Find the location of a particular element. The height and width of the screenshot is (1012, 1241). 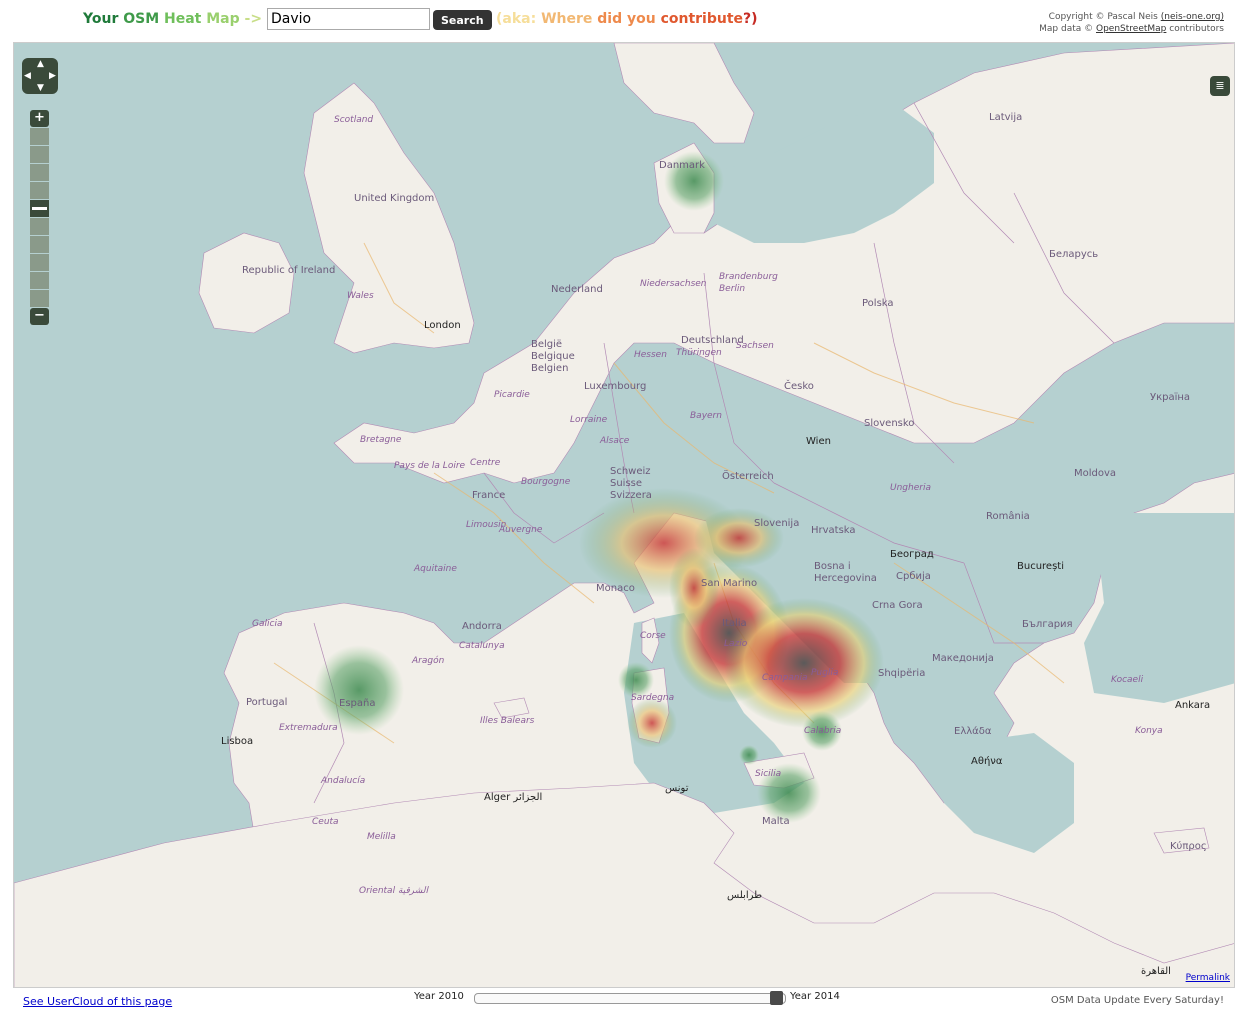

year-slider is located at coordinates (630, 998).